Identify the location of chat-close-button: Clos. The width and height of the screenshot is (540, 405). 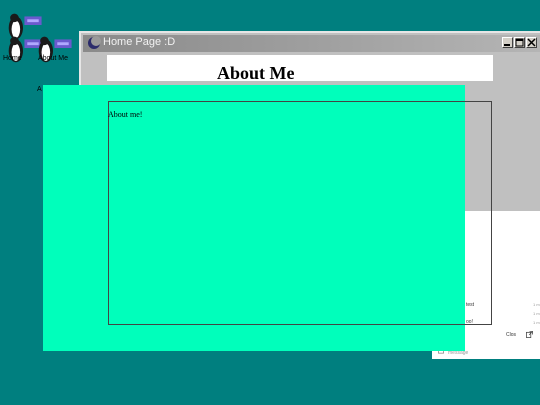
(511, 335).